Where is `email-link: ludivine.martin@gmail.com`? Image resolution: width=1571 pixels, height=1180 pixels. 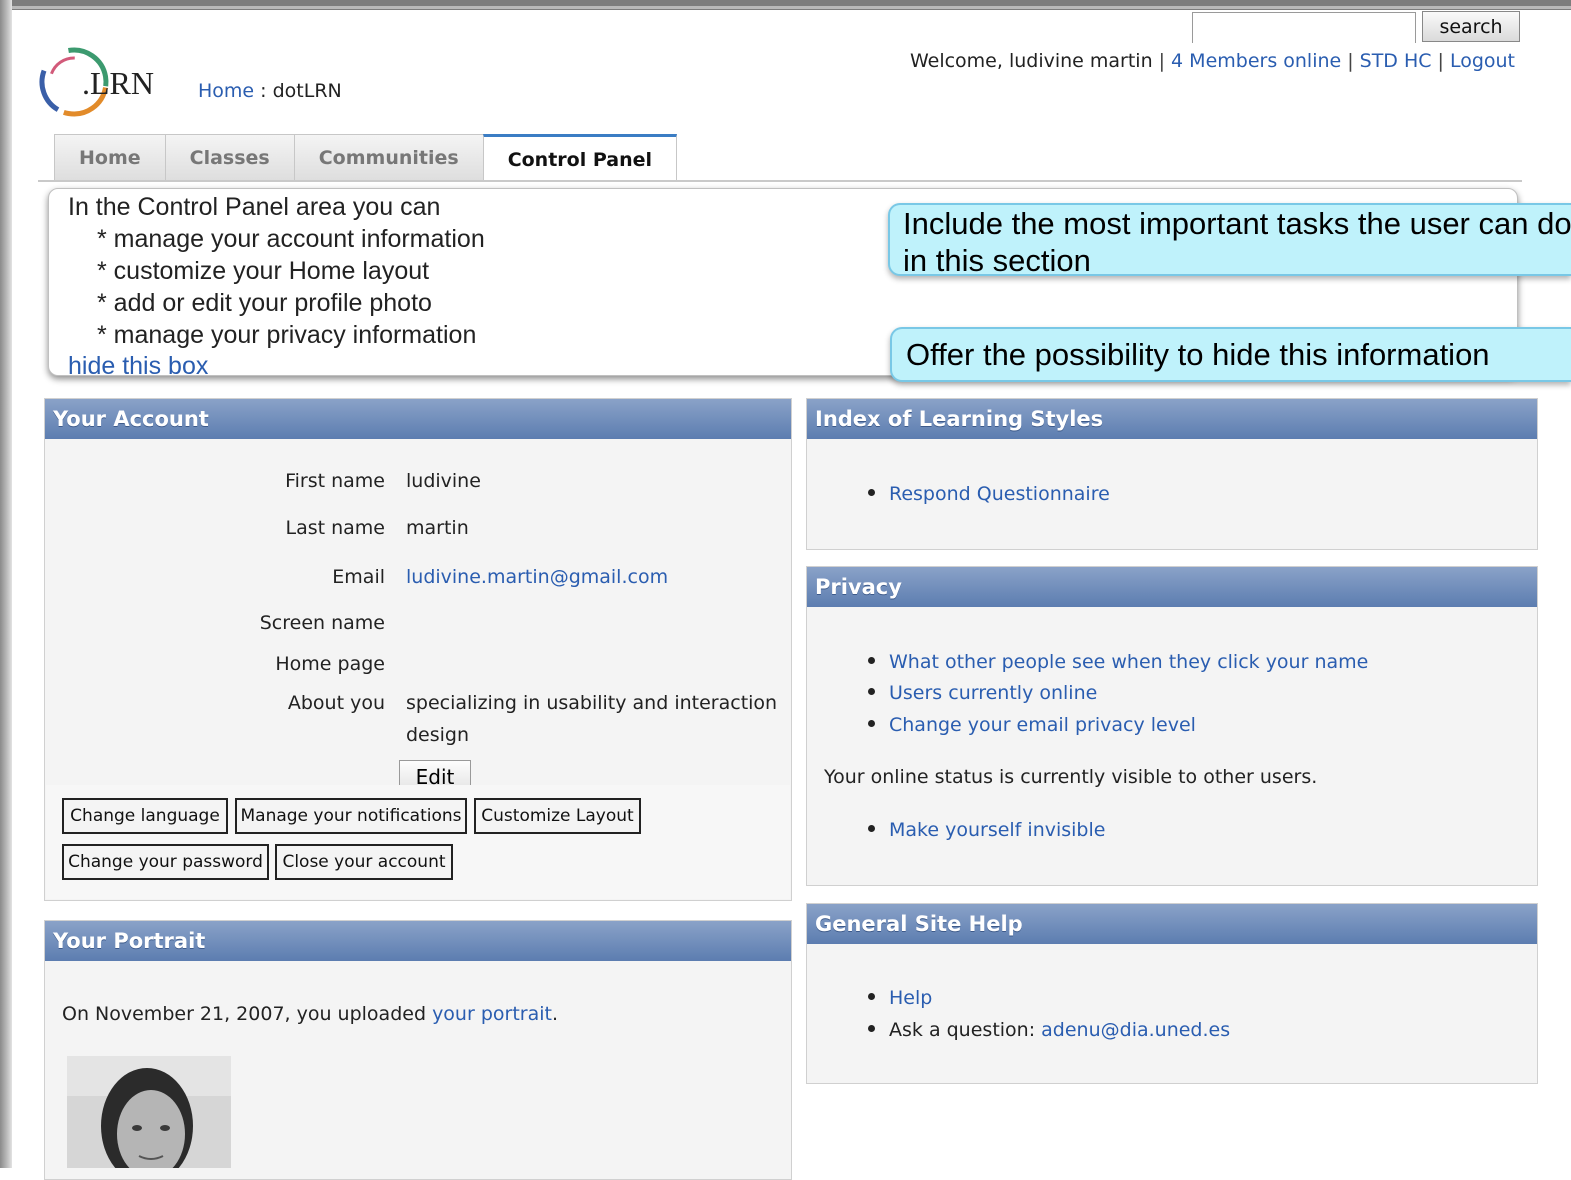 email-link: ludivine.martin@gmail.com is located at coordinates (537, 577).